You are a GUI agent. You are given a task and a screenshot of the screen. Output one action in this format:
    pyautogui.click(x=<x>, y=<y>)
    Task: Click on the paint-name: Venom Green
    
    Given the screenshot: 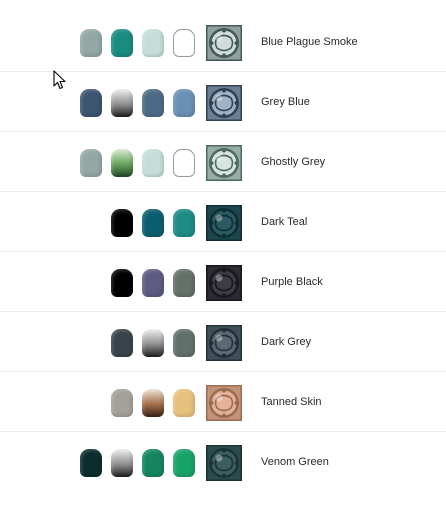 What is the action you would take?
    pyautogui.click(x=295, y=462)
    